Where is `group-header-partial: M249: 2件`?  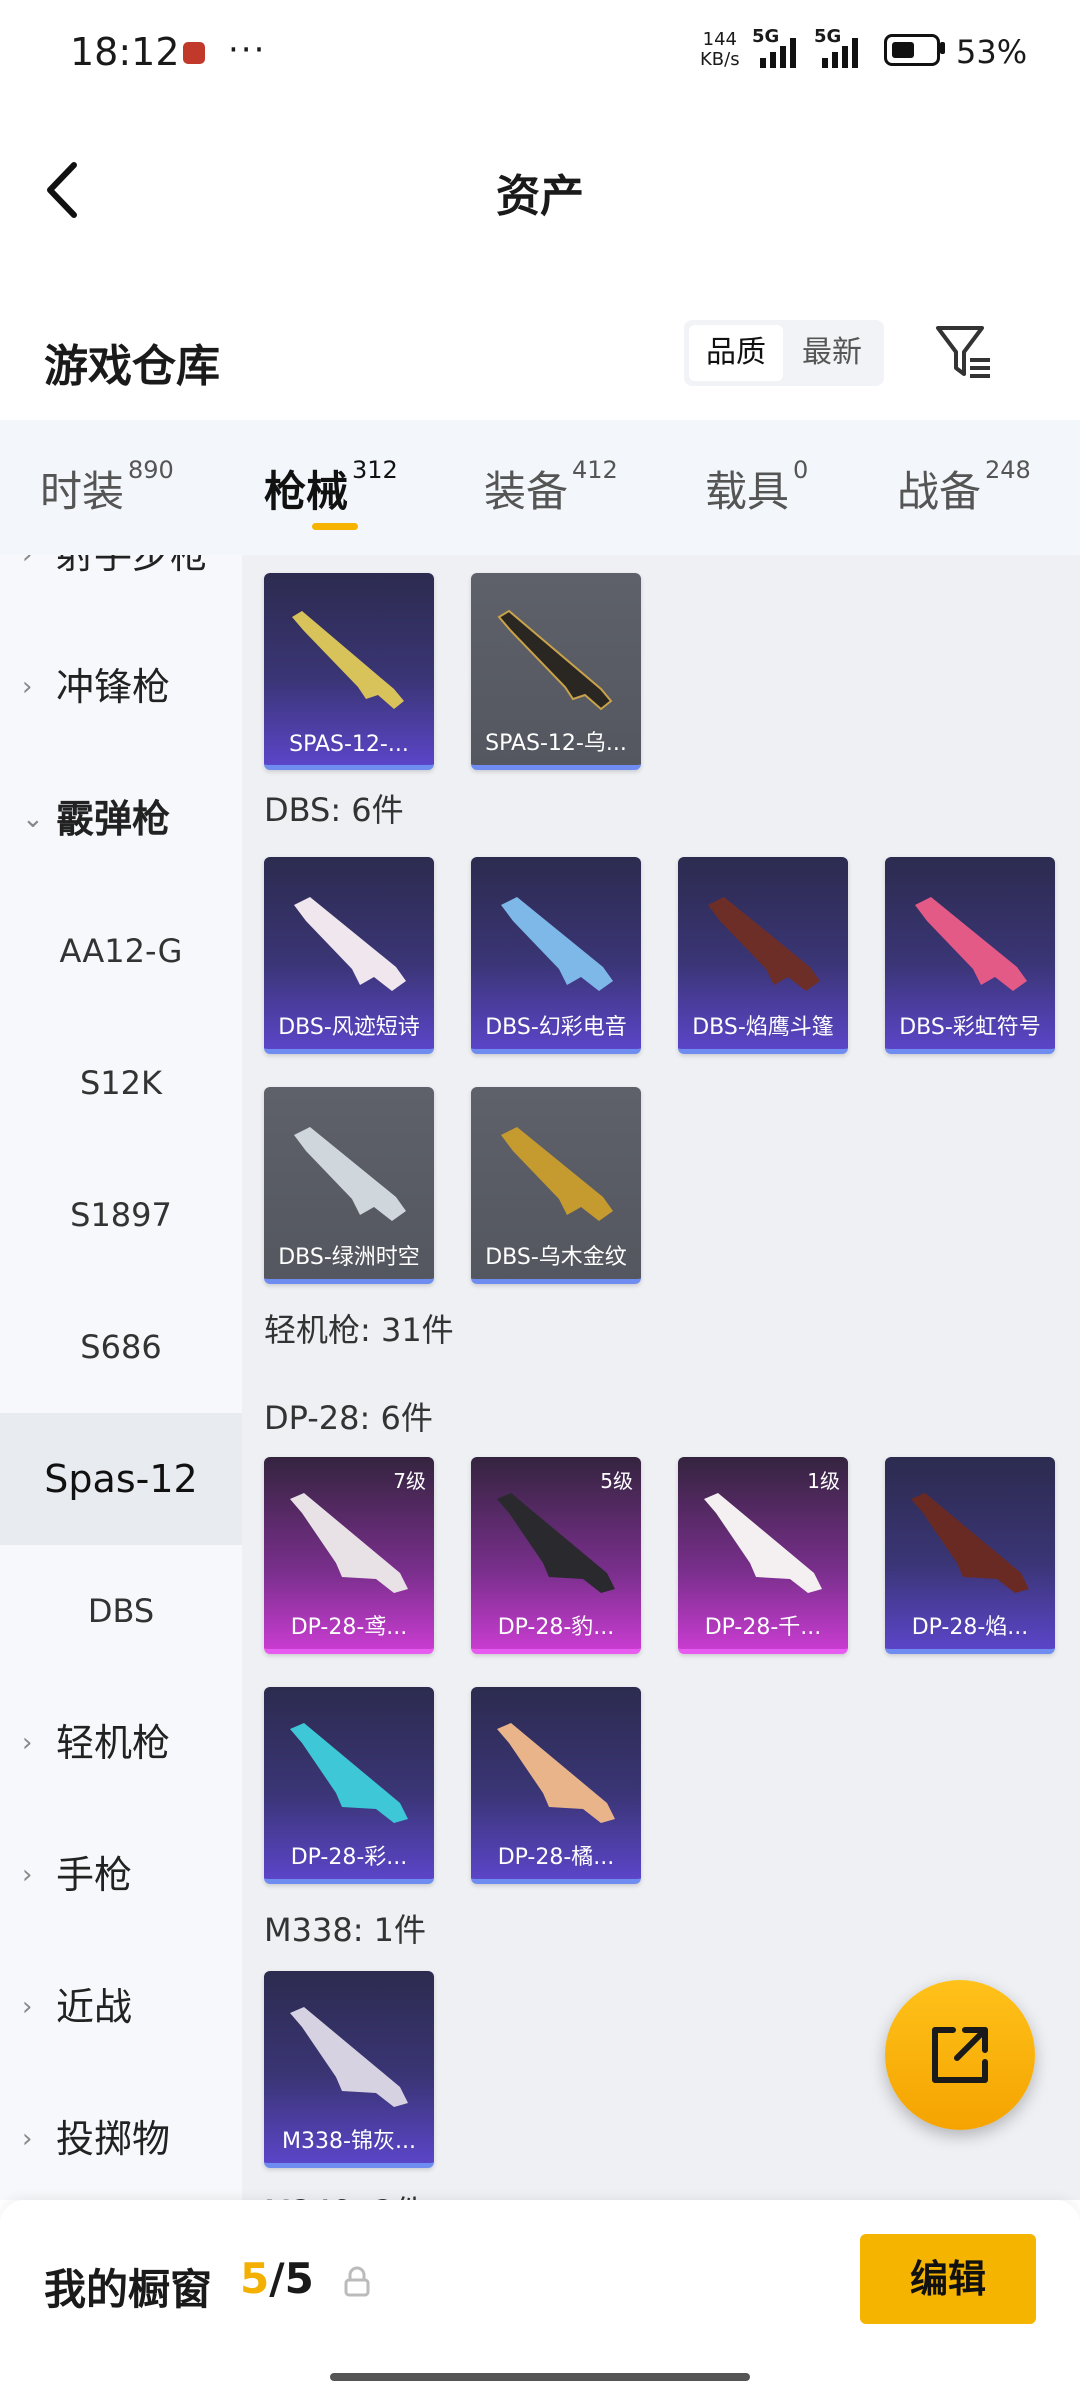
group-header-partial: M249: 2件 is located at coordinates (345, 2193).